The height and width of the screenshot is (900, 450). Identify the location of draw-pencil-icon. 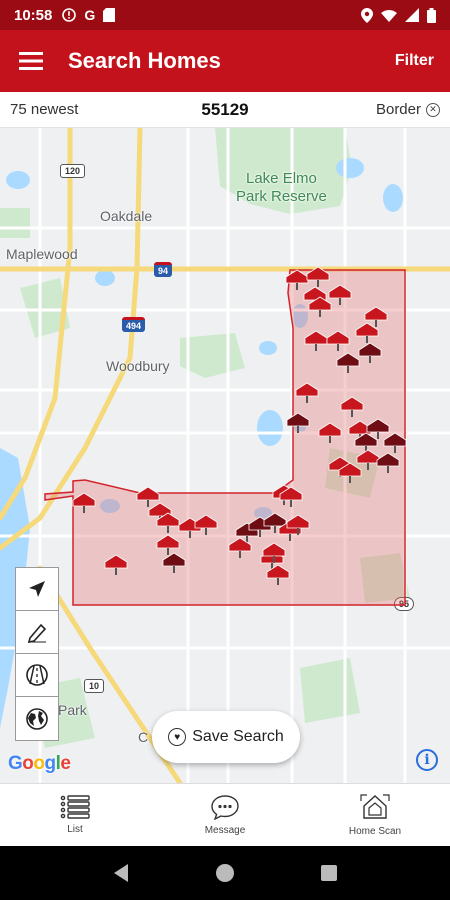
(37, 632).